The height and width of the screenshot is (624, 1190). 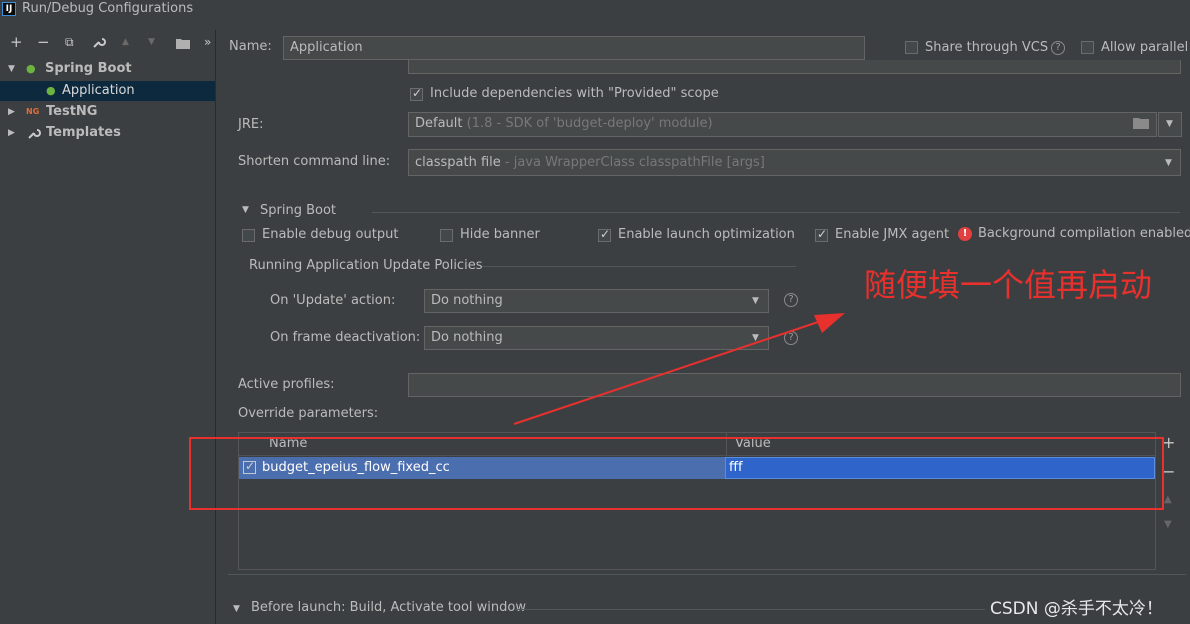 What do you see at coordinates (207, 42) in the screenshot?
I see `more-actions-button: »` at bounding box center [207, 42].